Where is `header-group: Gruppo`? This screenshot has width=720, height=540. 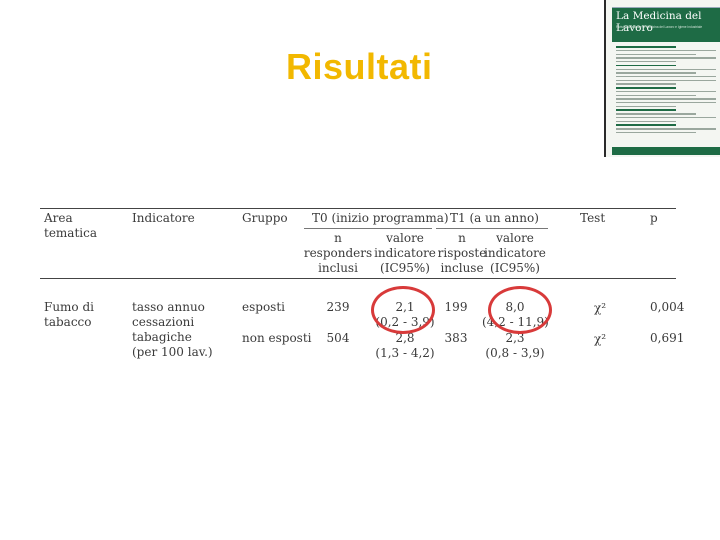 header-group: Gruppo is located at coordinates (265, 218).